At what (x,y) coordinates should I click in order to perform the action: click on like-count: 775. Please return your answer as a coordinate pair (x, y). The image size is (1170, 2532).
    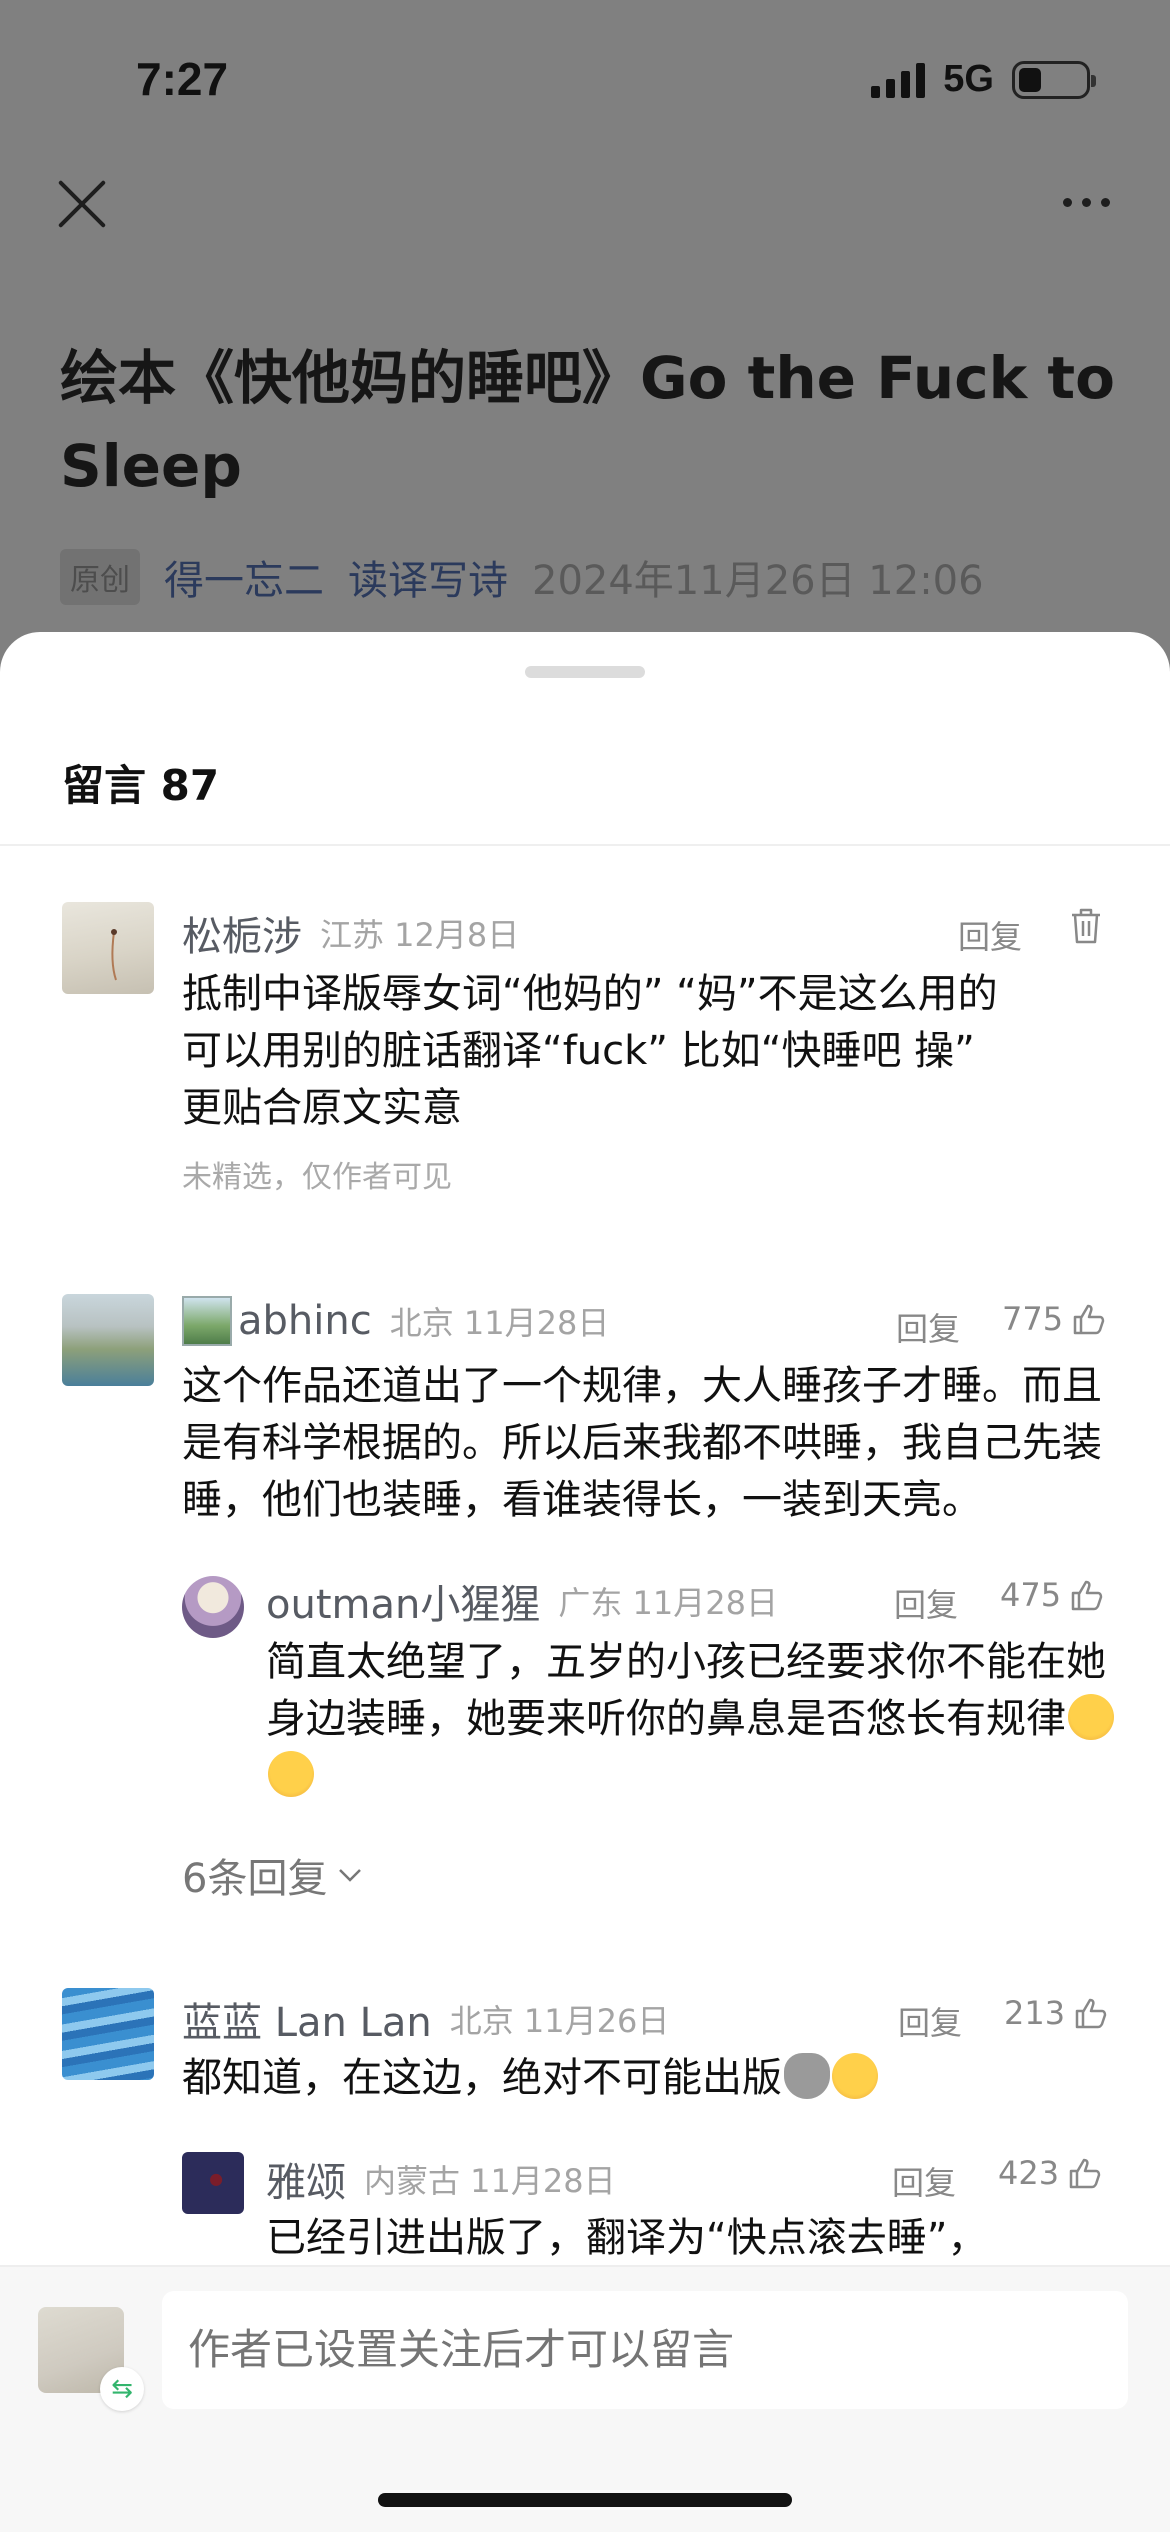
    Looking at the image, I should click on (1033, 1319).